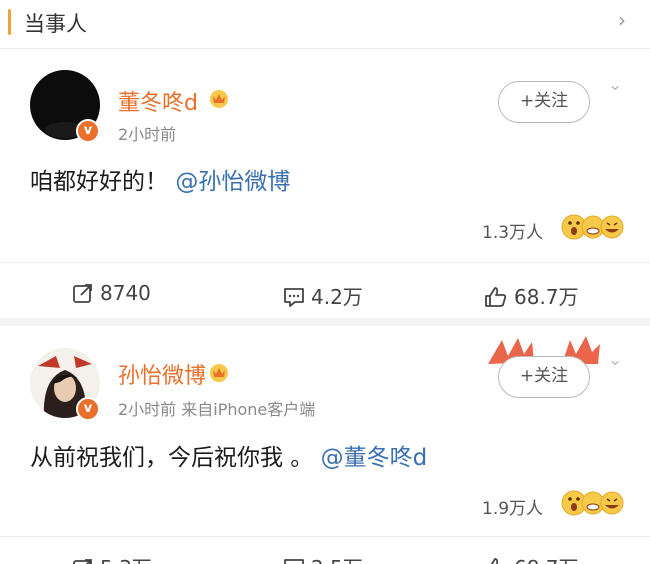 This screenshot has width=650, height=564. Describe the element at coordinates (126, 560) in the screenshot. I see `repost-count: 5.3万` at that location.